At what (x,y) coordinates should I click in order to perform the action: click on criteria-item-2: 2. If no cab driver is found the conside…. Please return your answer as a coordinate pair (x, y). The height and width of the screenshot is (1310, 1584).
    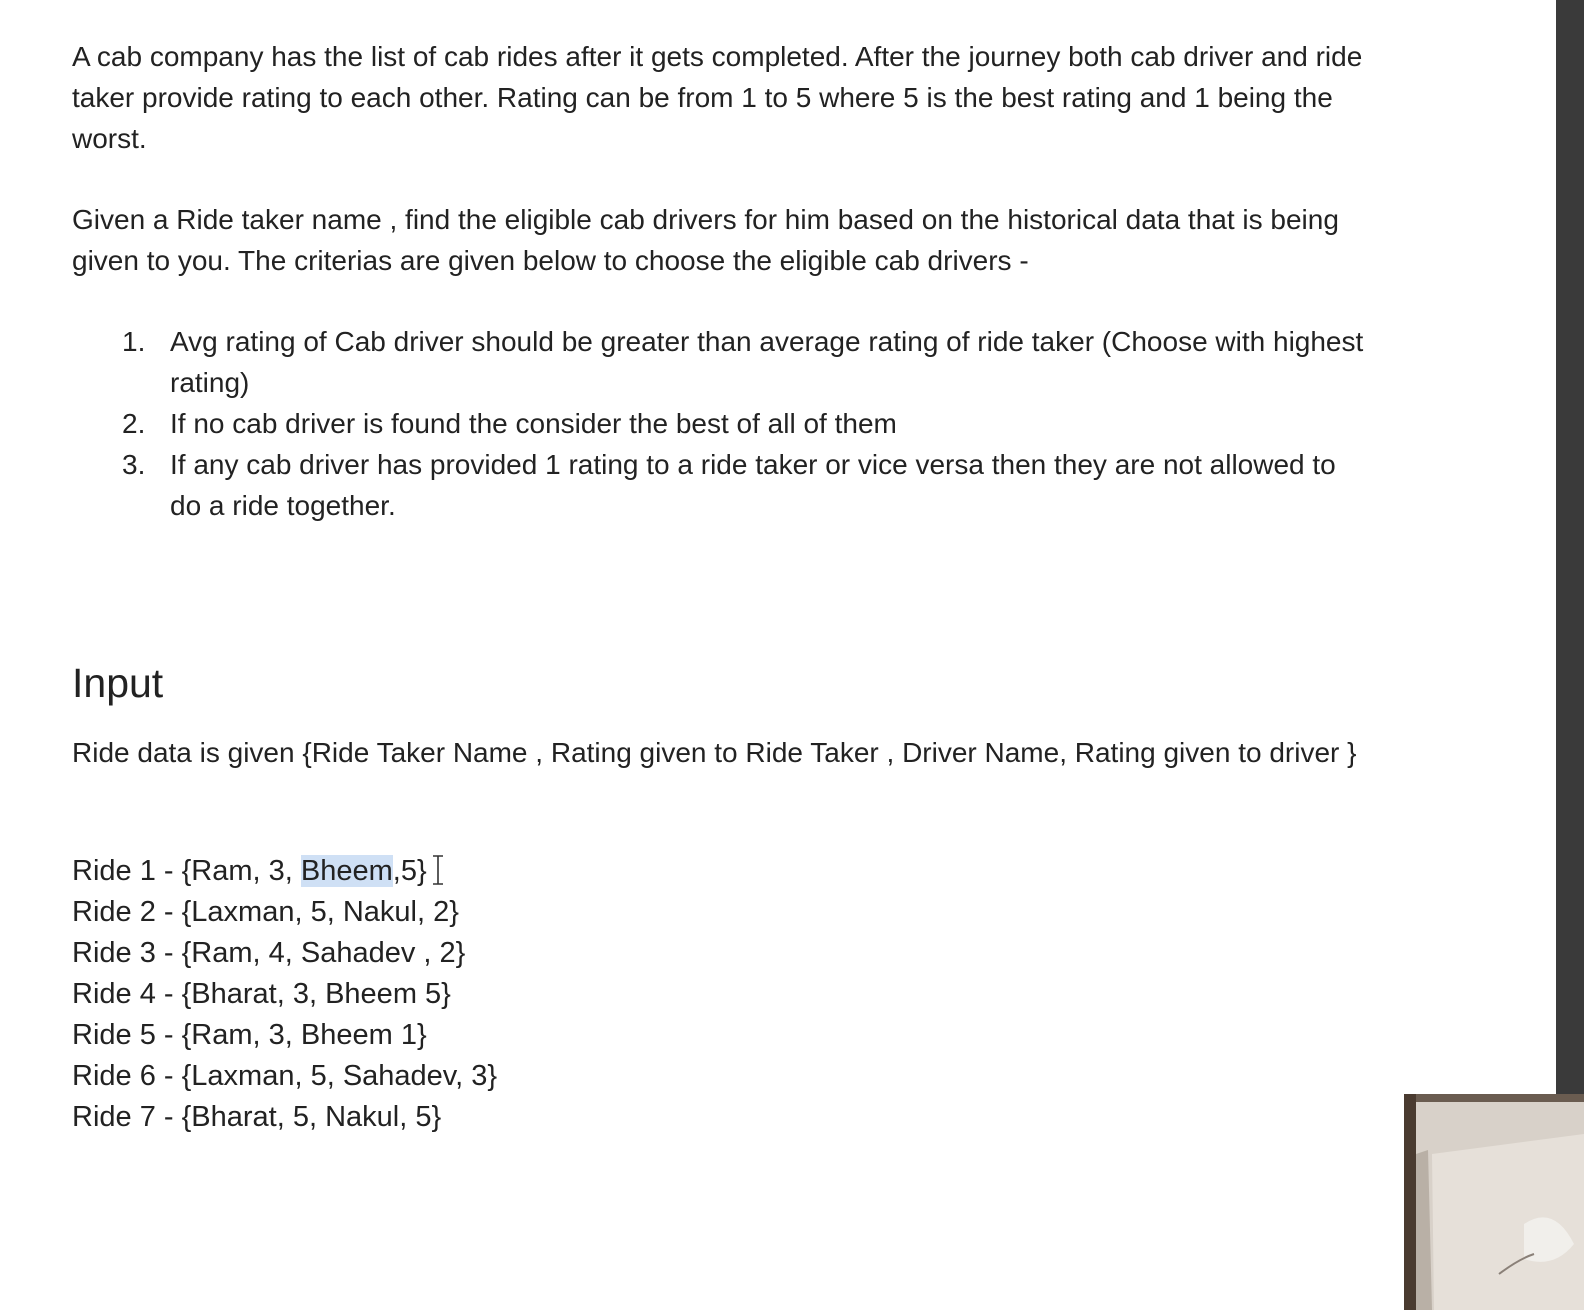
    Looking at the image, I should click on (722, 423).